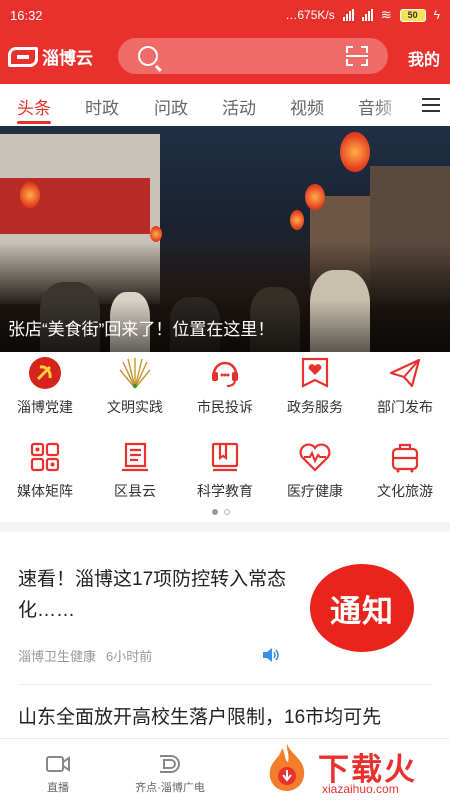 The image size is (450, 800). What do you see at coordinates (225, 15) in the screenshot?
I see `status-bar: 16:32 …675K/s ≋ 50 ϟ` at bounding box center [225, 15].